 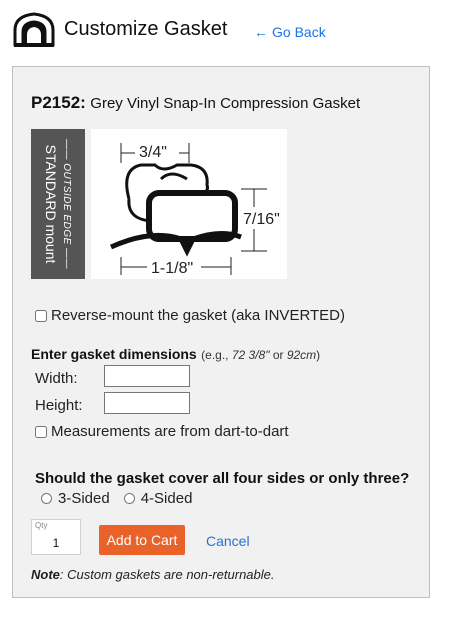 I want to click on dart-to-dart-label: Measurements are from dart-to-dart, so click(x=170, y=431).